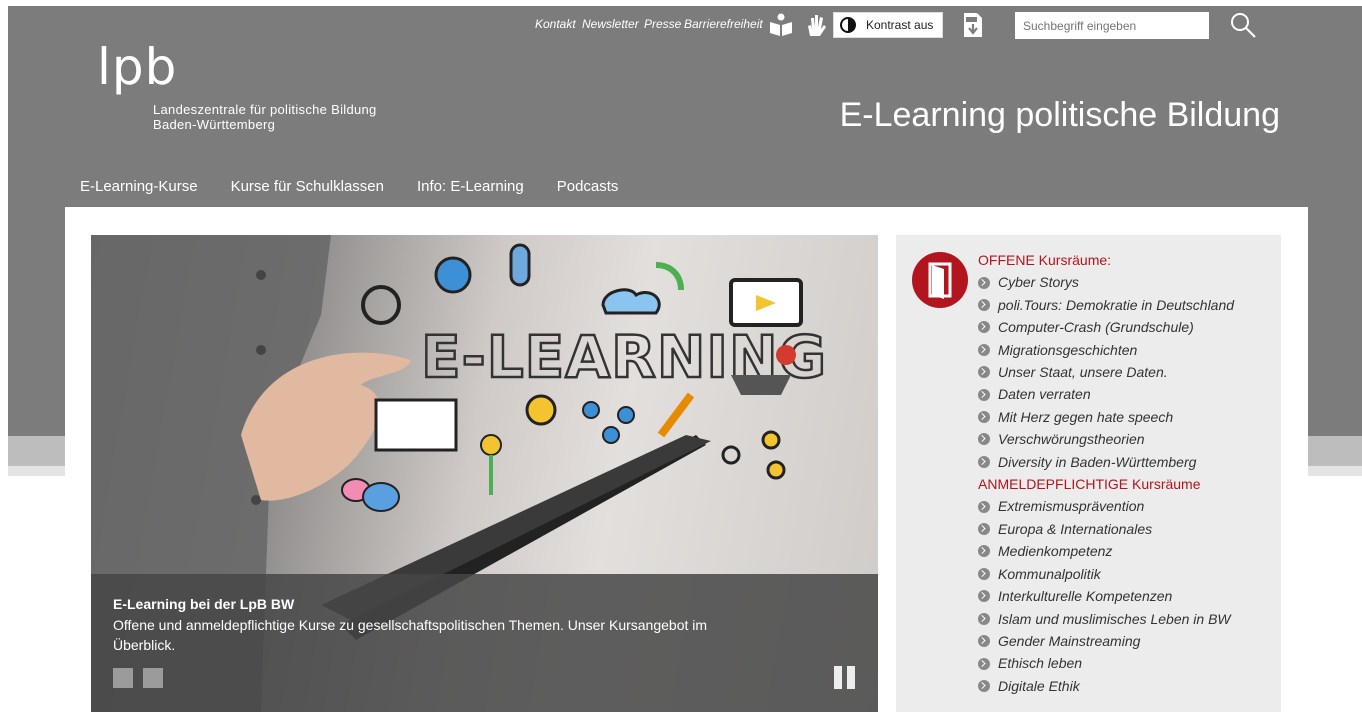 The width and height of the screenshot is (1362, 715). What do you see at coordinates (662, 24) in the screenshot?
I see `press-link: Presse` at bounding box center [662, 24].